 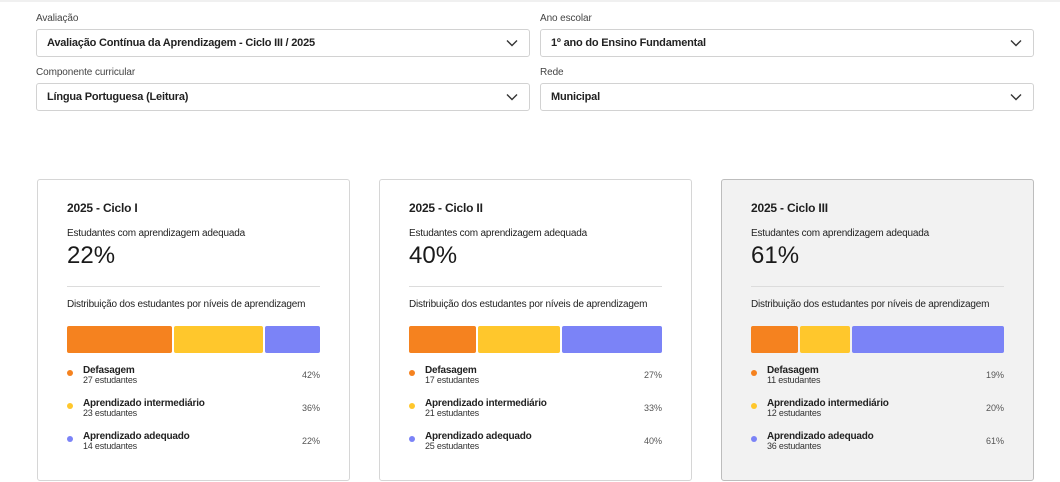 I want to click on filter-ano-label: Ano escolar, so click(x=566, y=18).